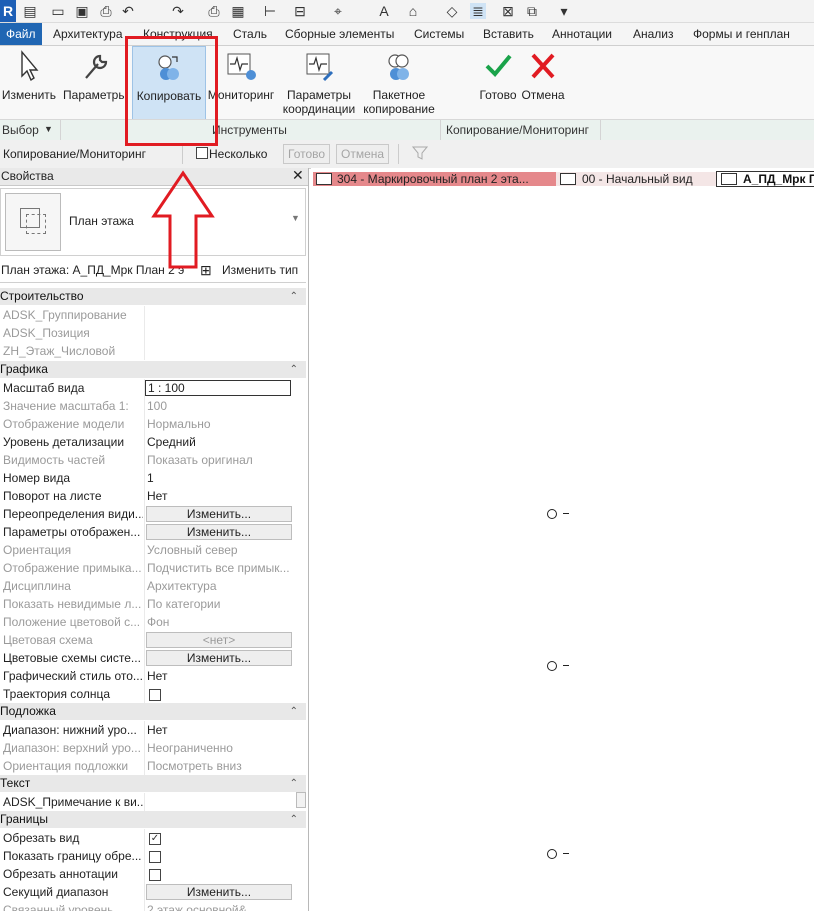 This screenshot has width=814, height=911. What do you see at coordinates (21, 34) in the screenshot?
I see `tab-file: Файл` at bounding box center [21, 34].